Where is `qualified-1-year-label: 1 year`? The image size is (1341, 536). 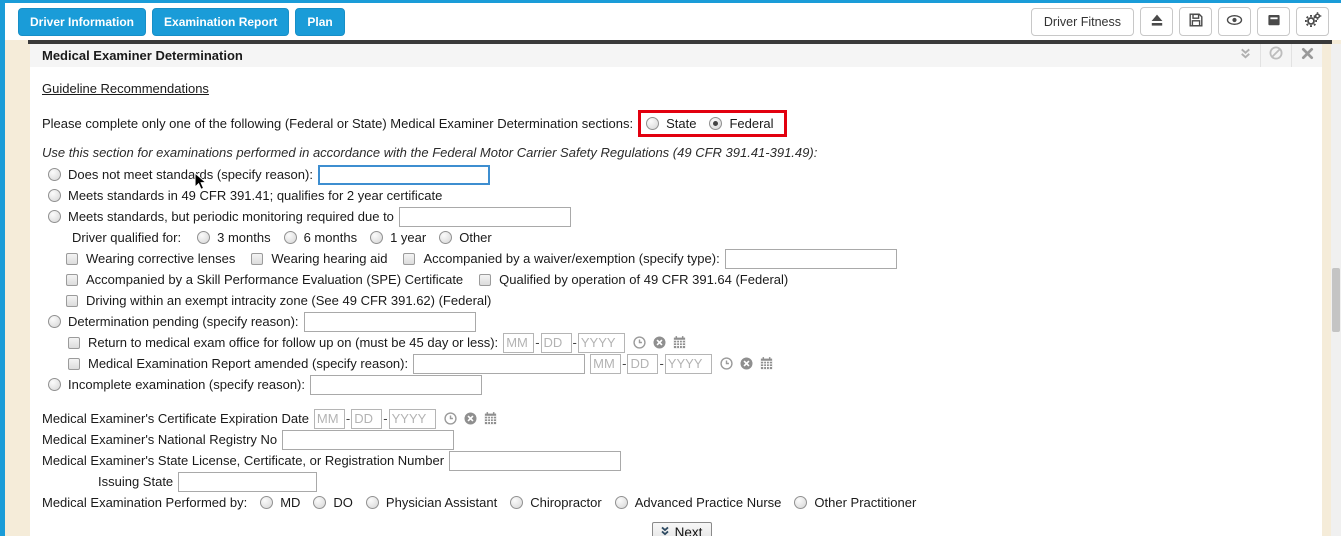 qualified-1-year-label: 1 year is located at coordinates (408, 237).